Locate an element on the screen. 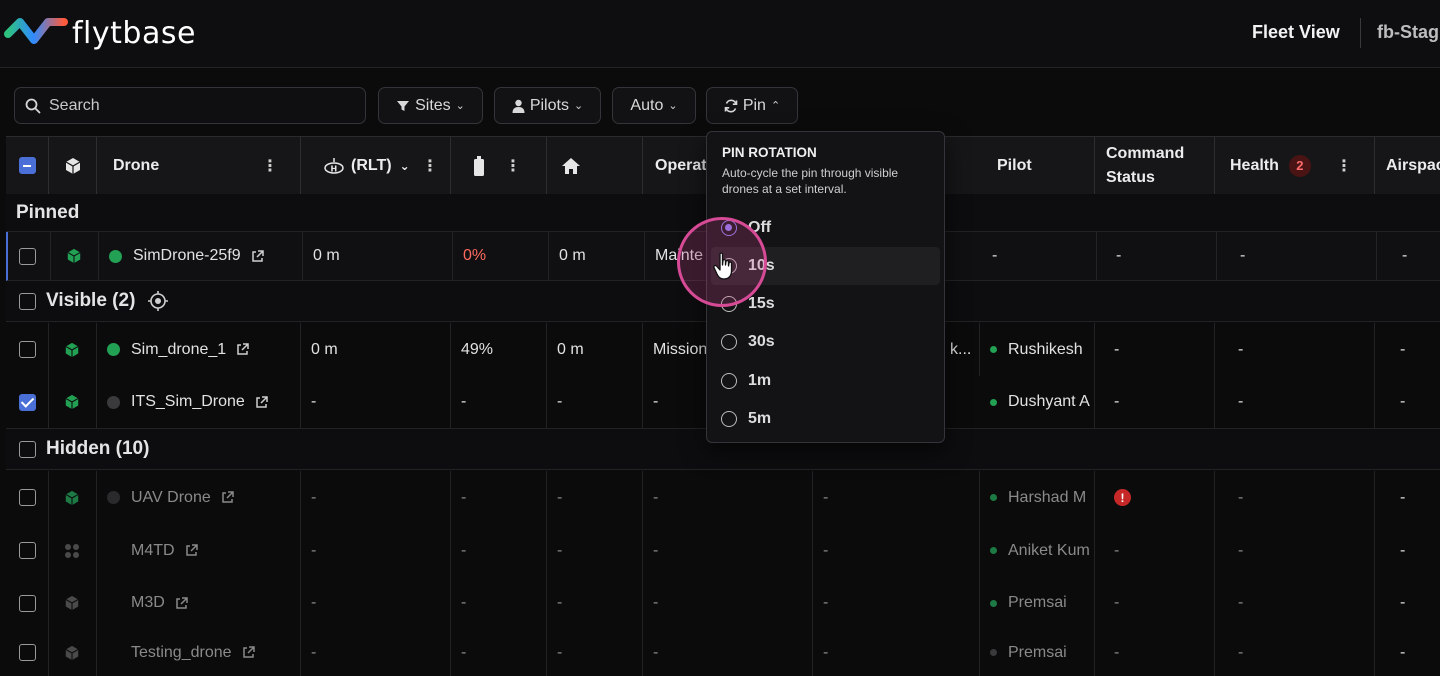  extra-value: - is located at coordinates (896, 550).